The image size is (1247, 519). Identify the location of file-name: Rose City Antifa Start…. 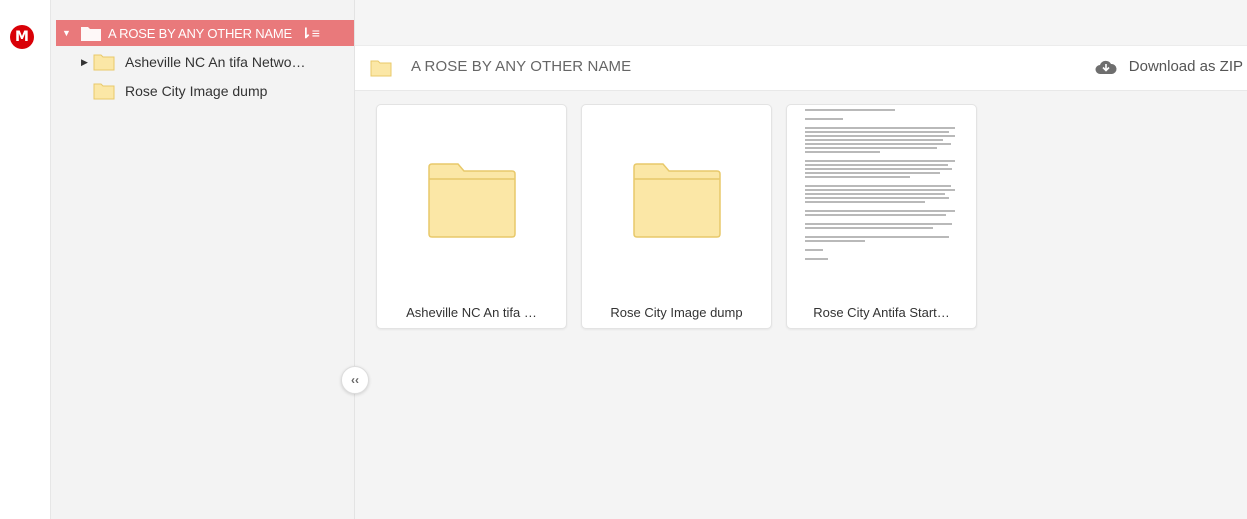
(881, 312).